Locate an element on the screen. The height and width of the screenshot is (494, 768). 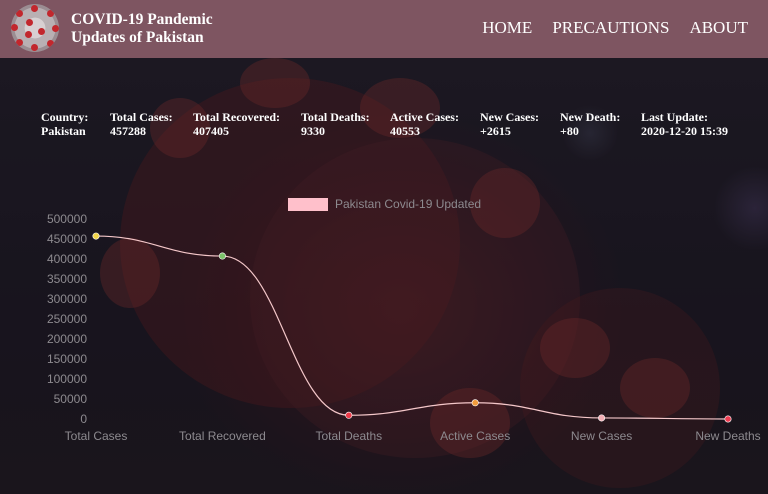
x-tick-label: Total Deaths is located at coordinates (348, 436).